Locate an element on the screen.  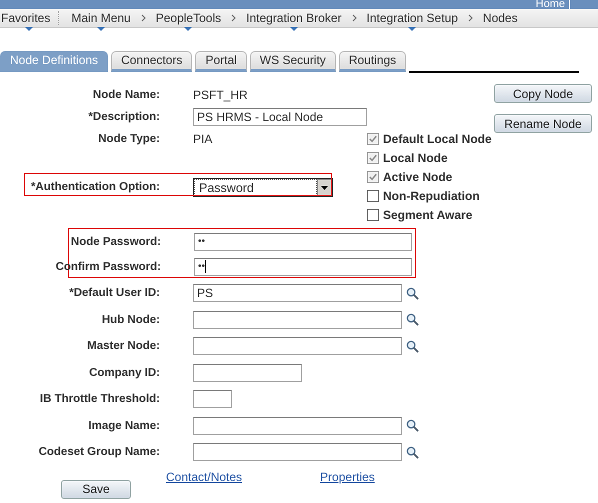
field-label: Codeset Group Name: is located at coordinates (99, 452).